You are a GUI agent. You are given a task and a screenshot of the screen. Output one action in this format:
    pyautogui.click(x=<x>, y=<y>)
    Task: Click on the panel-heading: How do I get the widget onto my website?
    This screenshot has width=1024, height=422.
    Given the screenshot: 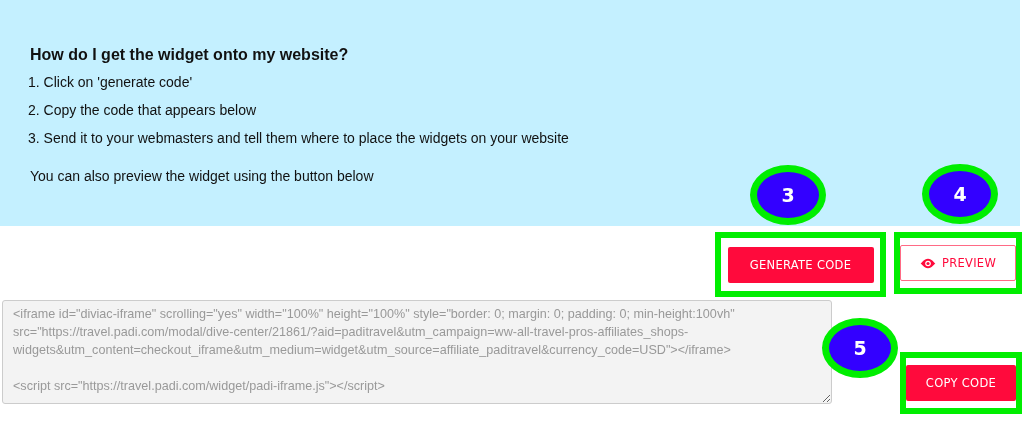 What is the action you would take?
    pyautogui.click(x=190, y=55)
    